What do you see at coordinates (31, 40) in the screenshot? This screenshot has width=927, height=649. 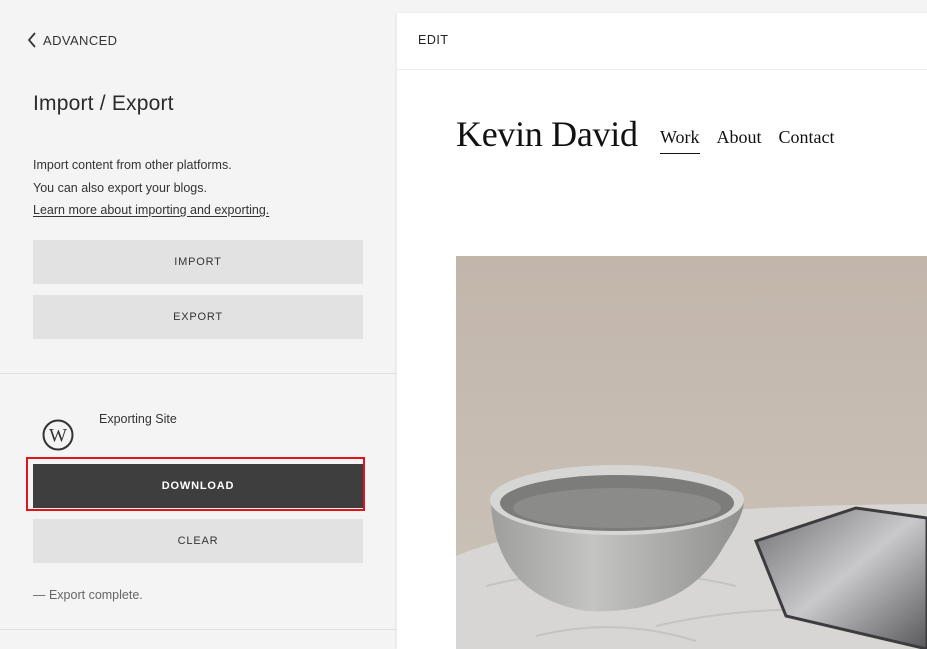 I see `chevron-left-icon` at bounding box center [31, 40].